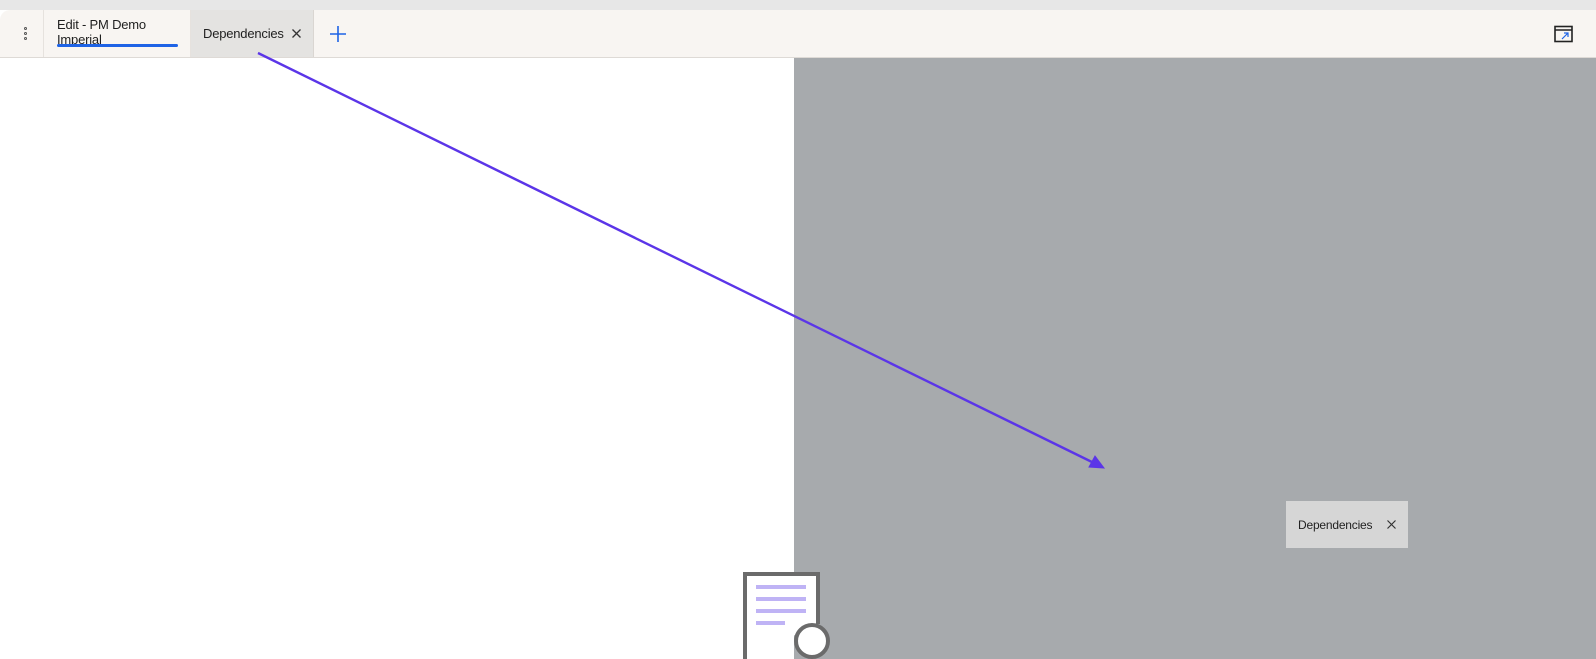 The image size is (1596, 659). Describe the element at coordinates (798, 34) in the screenshot. I see `tab-bar: Edit - PM Demo Imperial Dependencies` at that location.